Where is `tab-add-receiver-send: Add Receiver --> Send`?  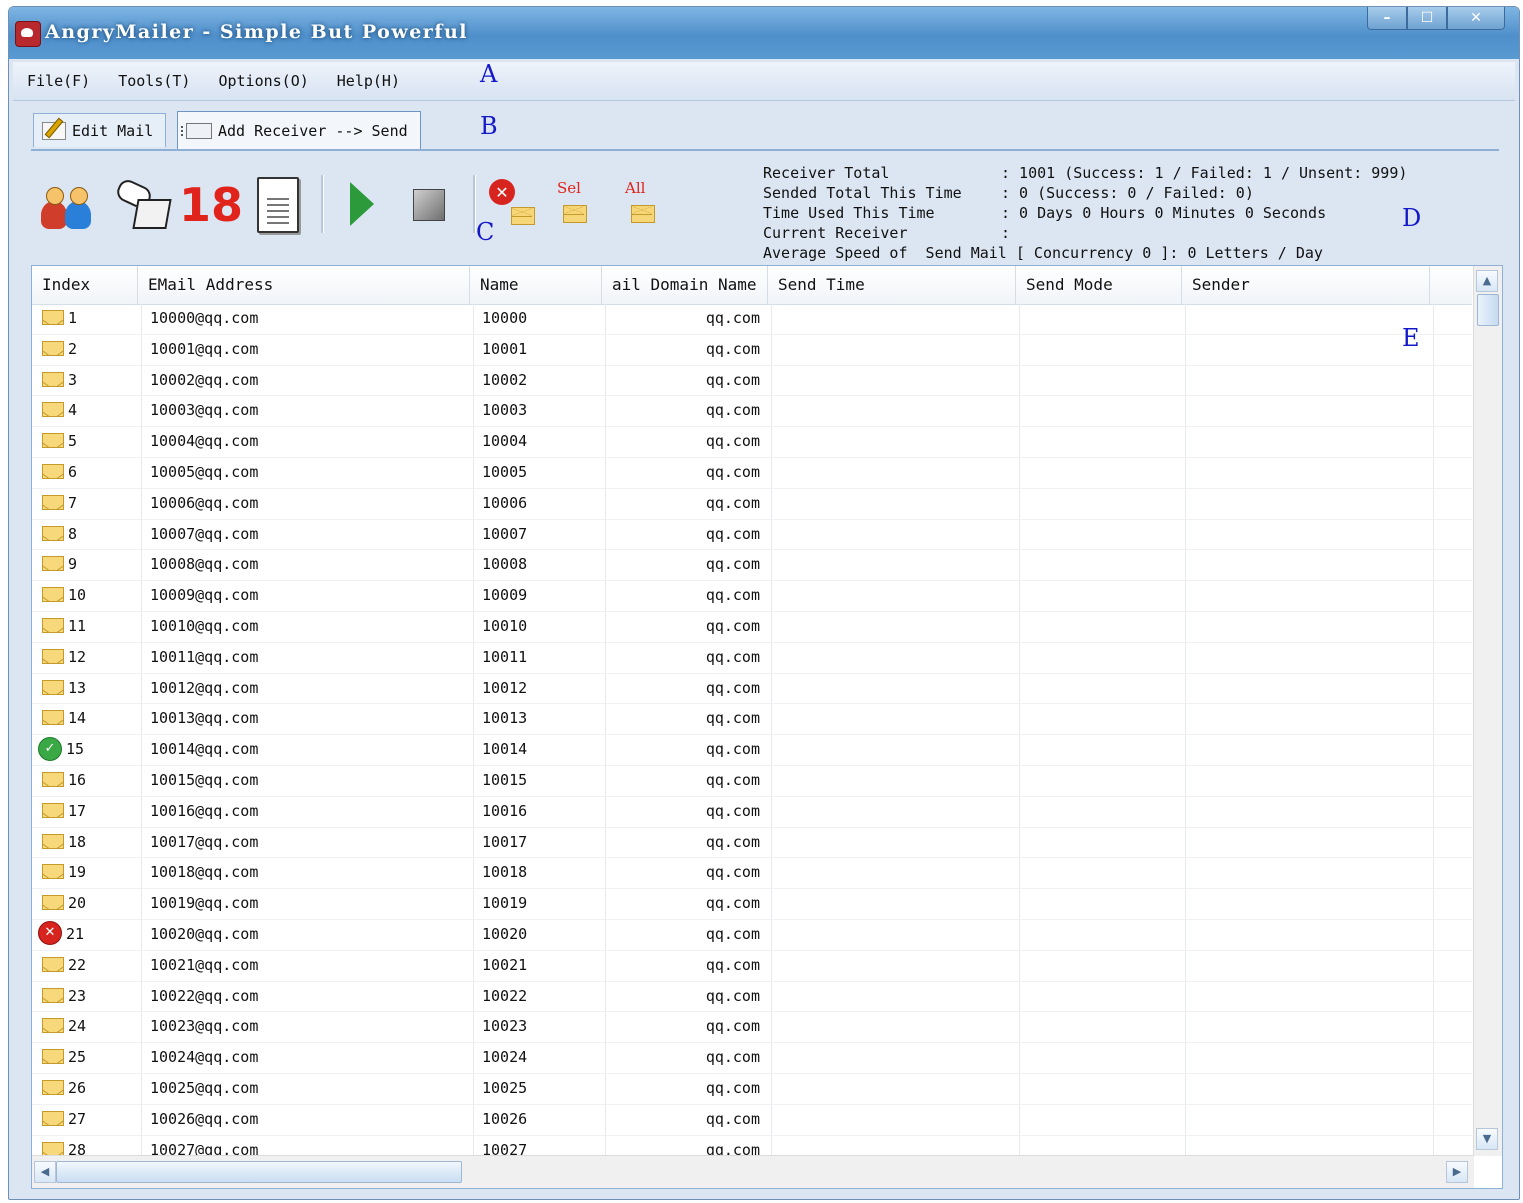 tab-add-receiver-send: Add Receiver --> Send is located at coordinates (299, 130).